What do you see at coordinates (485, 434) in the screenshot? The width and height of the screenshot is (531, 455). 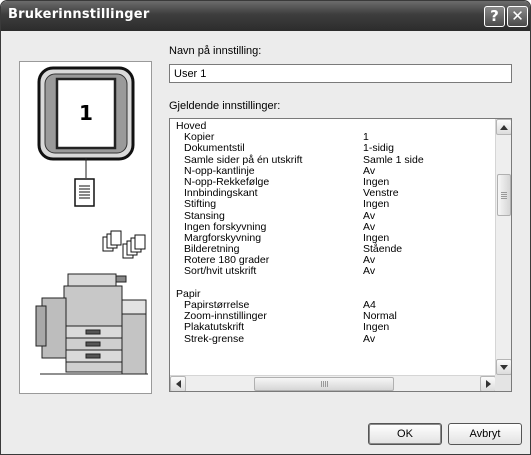 I see `cancel-button: Avbryt` at bounding box center [485, 434].